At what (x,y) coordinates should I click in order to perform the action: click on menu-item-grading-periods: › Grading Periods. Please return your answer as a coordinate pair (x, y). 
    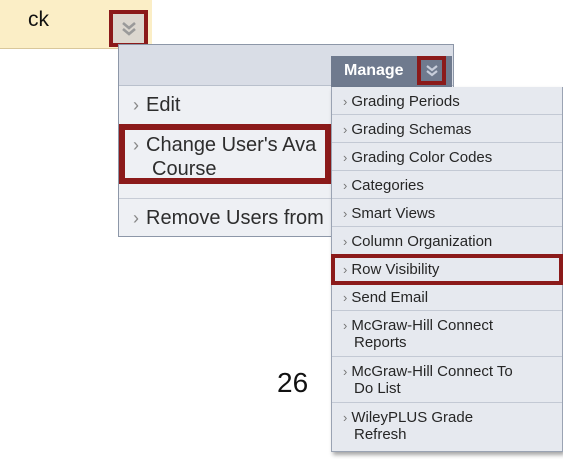
    Looking at the image, I should click on (447, 101).